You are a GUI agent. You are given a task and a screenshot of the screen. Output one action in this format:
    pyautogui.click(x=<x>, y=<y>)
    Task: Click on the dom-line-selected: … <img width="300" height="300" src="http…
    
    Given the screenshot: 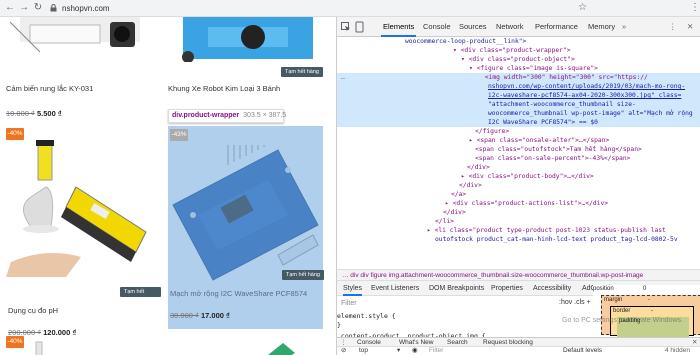 What is the action you would take?
    pyautogui.click(x=518, y=77)
    